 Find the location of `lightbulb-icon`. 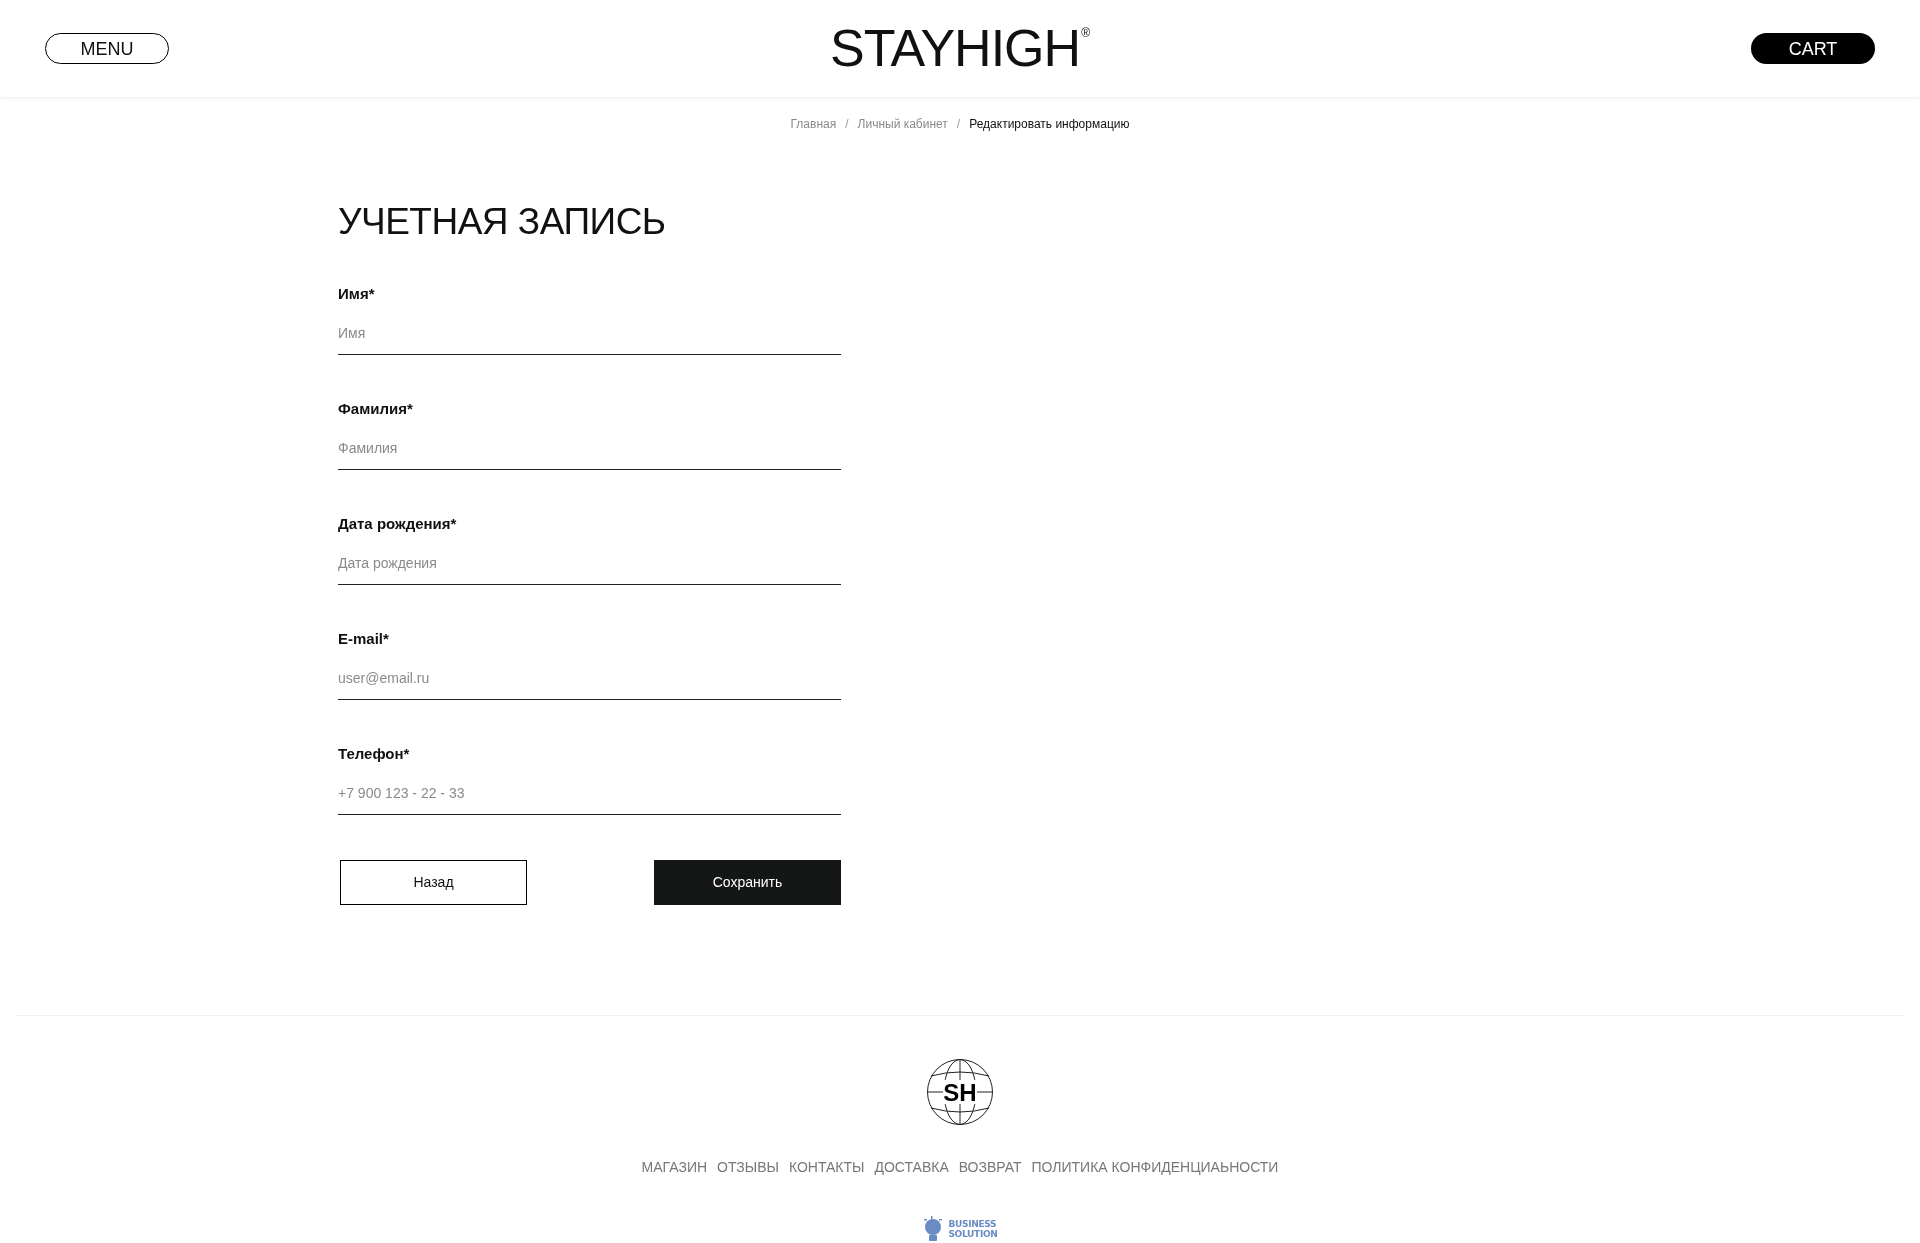

lightbulb-icon is located at coordinates (933, 1228).